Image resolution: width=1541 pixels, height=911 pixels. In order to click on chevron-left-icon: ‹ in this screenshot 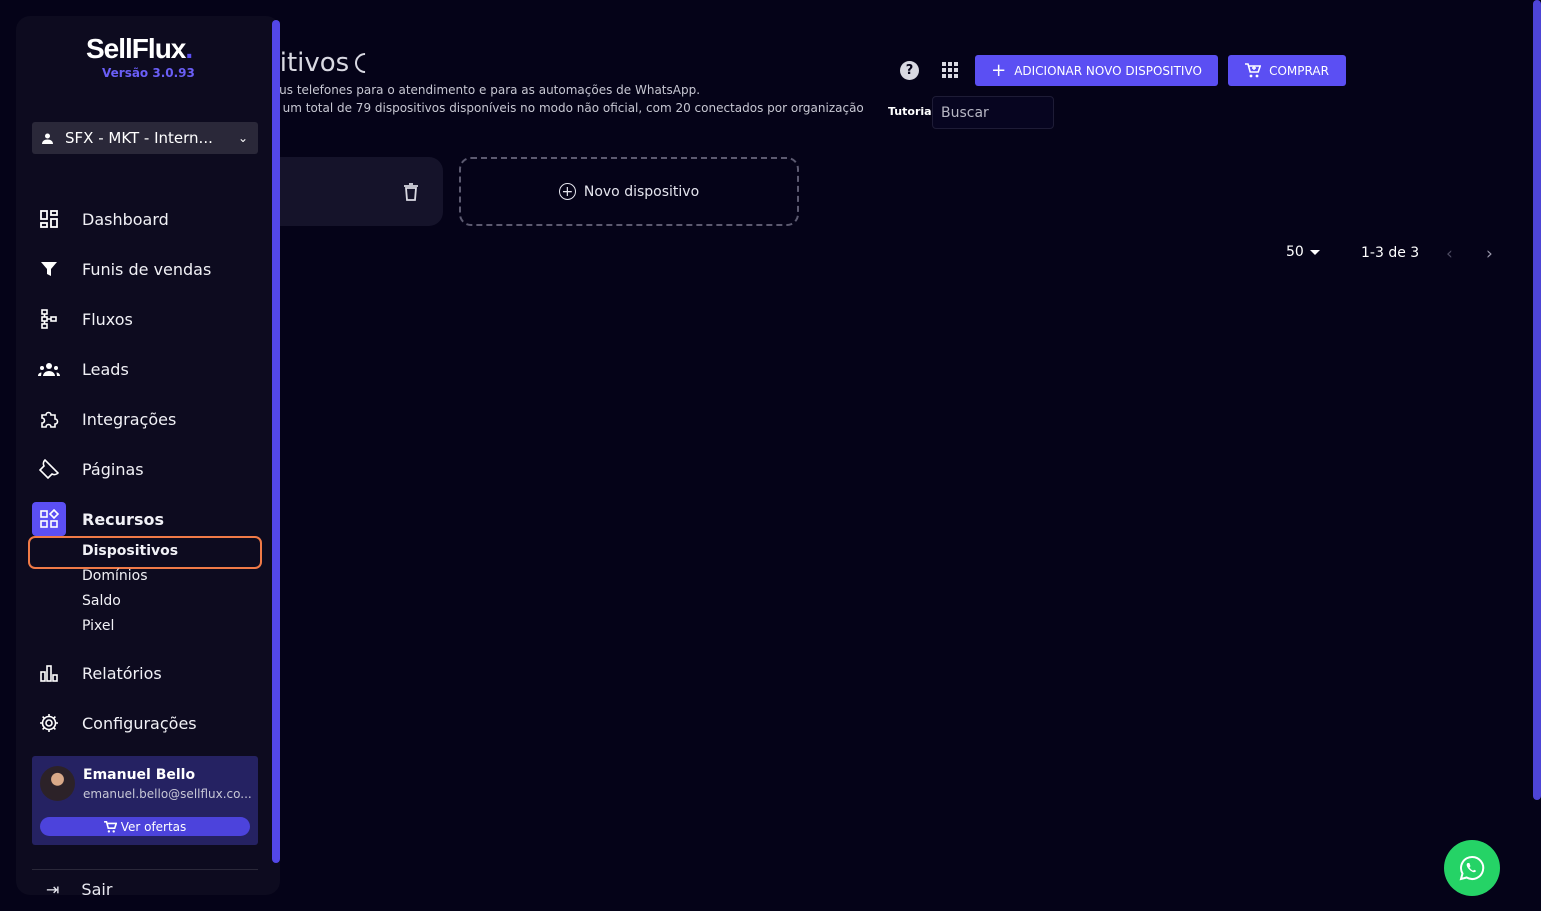, I will do `click(1449, 254)`.